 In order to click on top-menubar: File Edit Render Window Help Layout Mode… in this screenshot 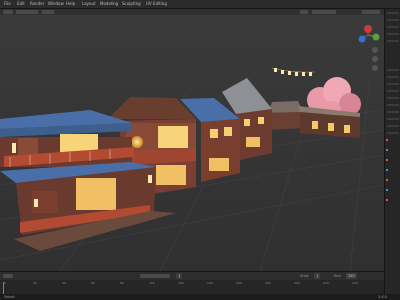, I will do `click(200, 4)`.